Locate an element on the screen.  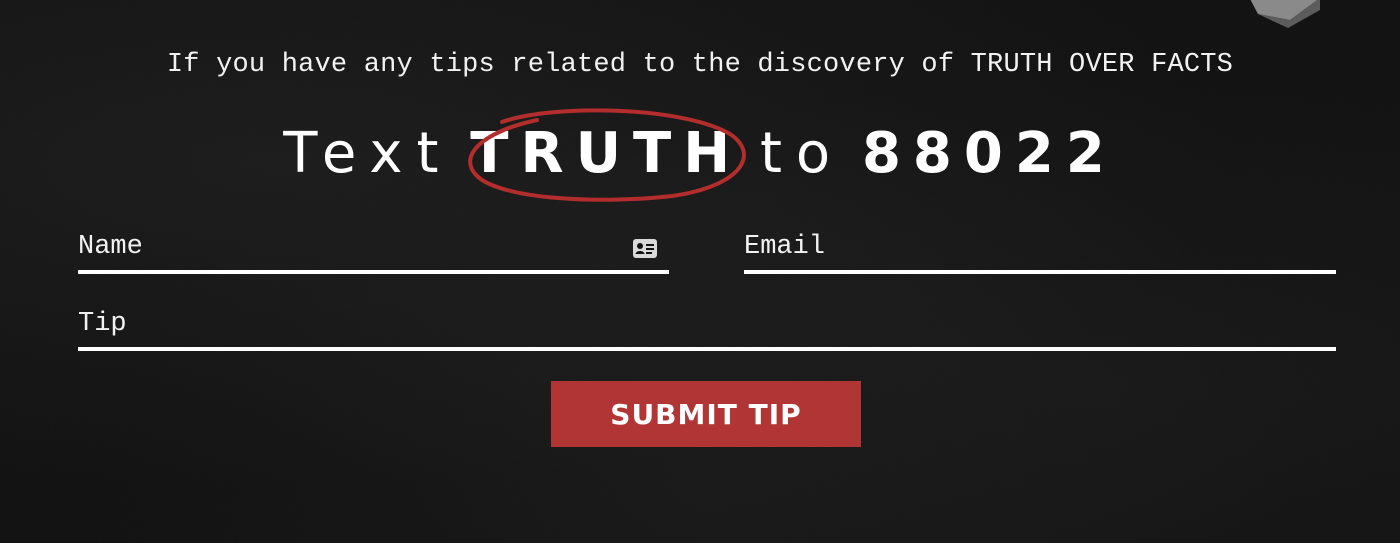
email-field: Email is located at coordinates (1040, 248).